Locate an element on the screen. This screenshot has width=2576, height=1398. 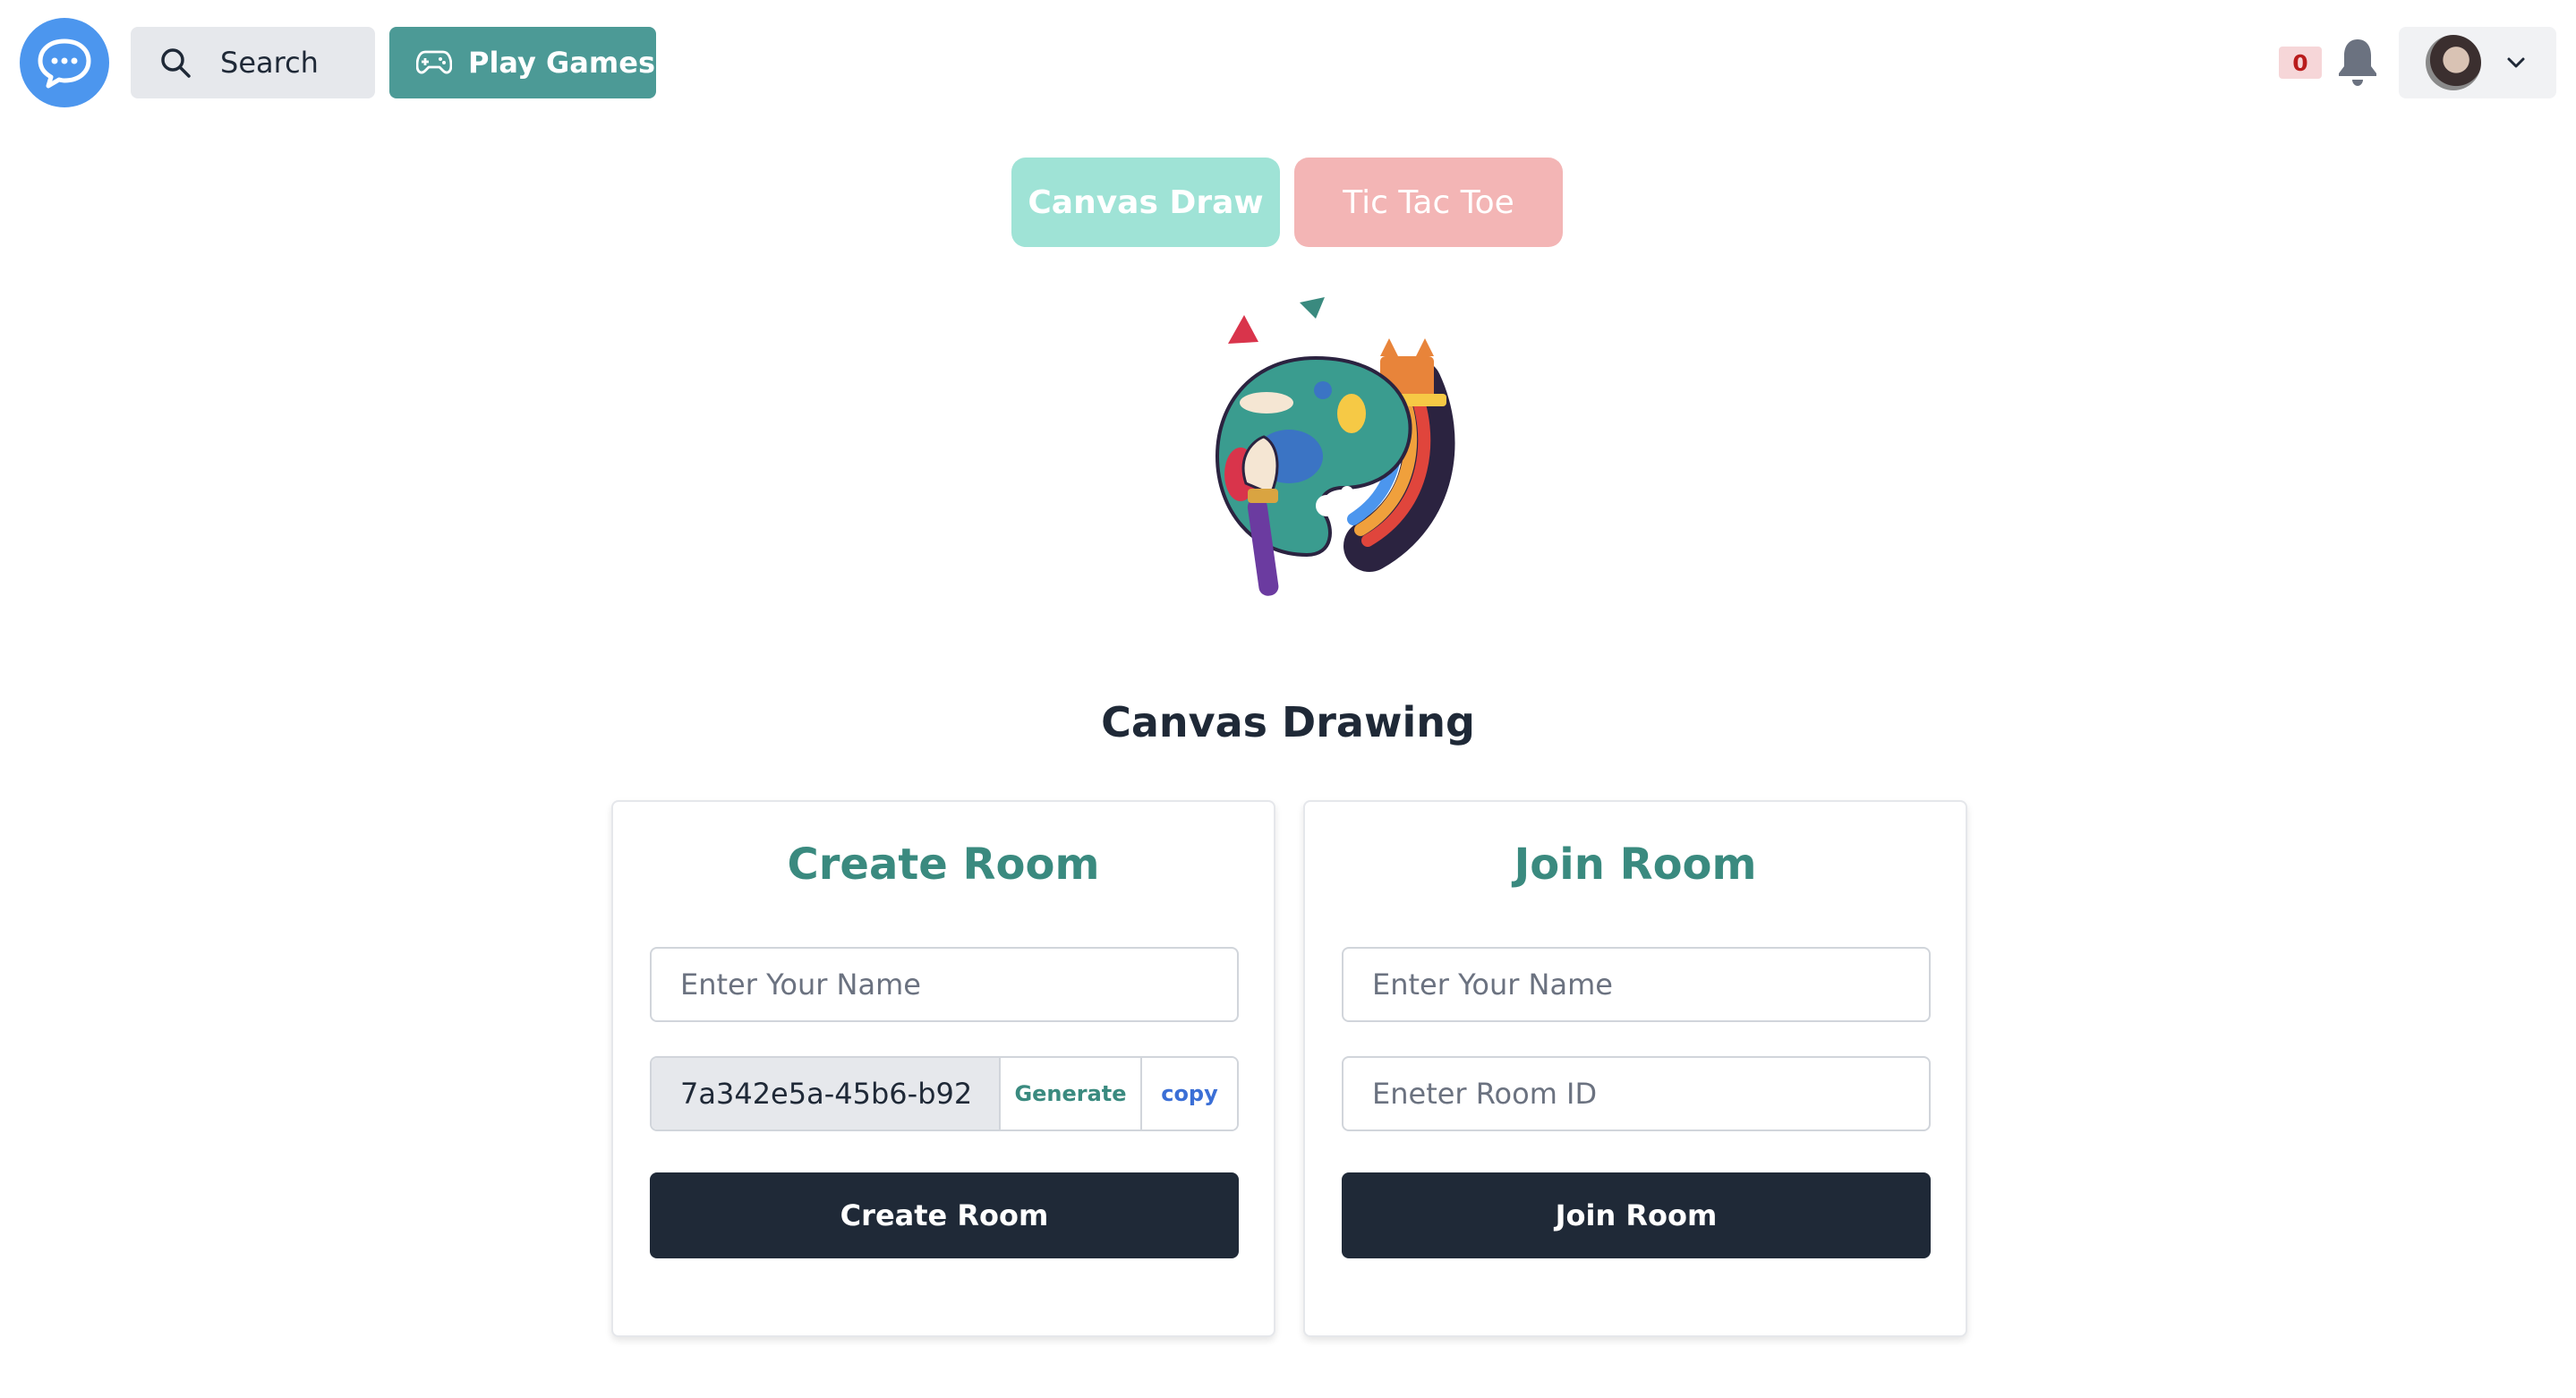
tab-canvas-draw: Canvas Draw is located at coordinates (1145, 202).